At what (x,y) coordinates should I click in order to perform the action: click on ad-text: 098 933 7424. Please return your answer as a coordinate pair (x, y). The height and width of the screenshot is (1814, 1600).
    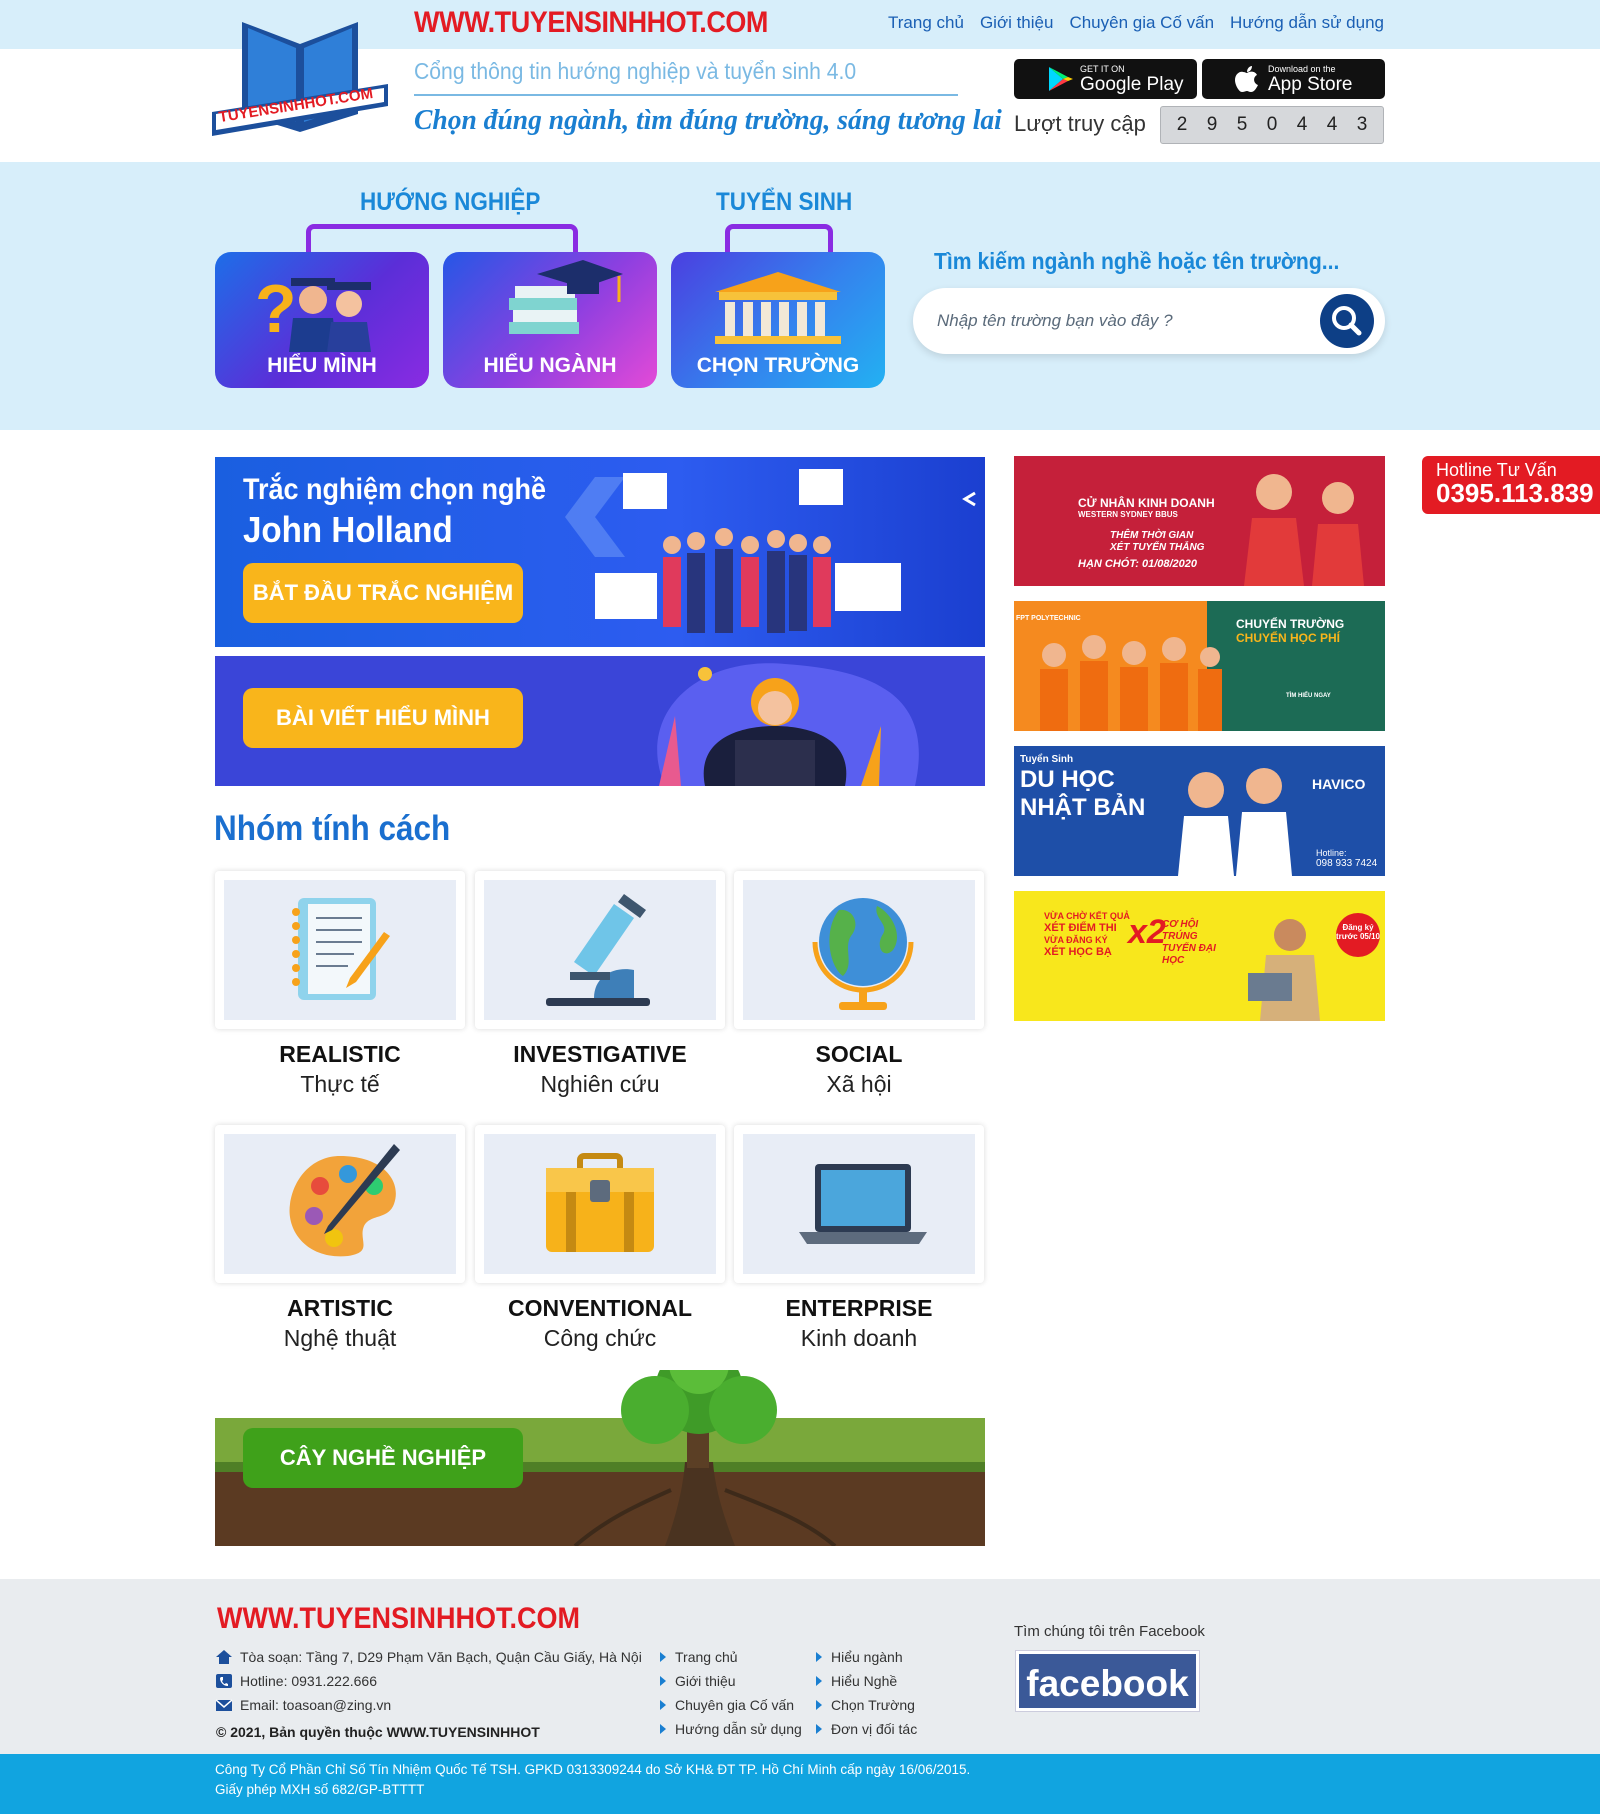
    Looking at the image, I should click on (1347, 863).